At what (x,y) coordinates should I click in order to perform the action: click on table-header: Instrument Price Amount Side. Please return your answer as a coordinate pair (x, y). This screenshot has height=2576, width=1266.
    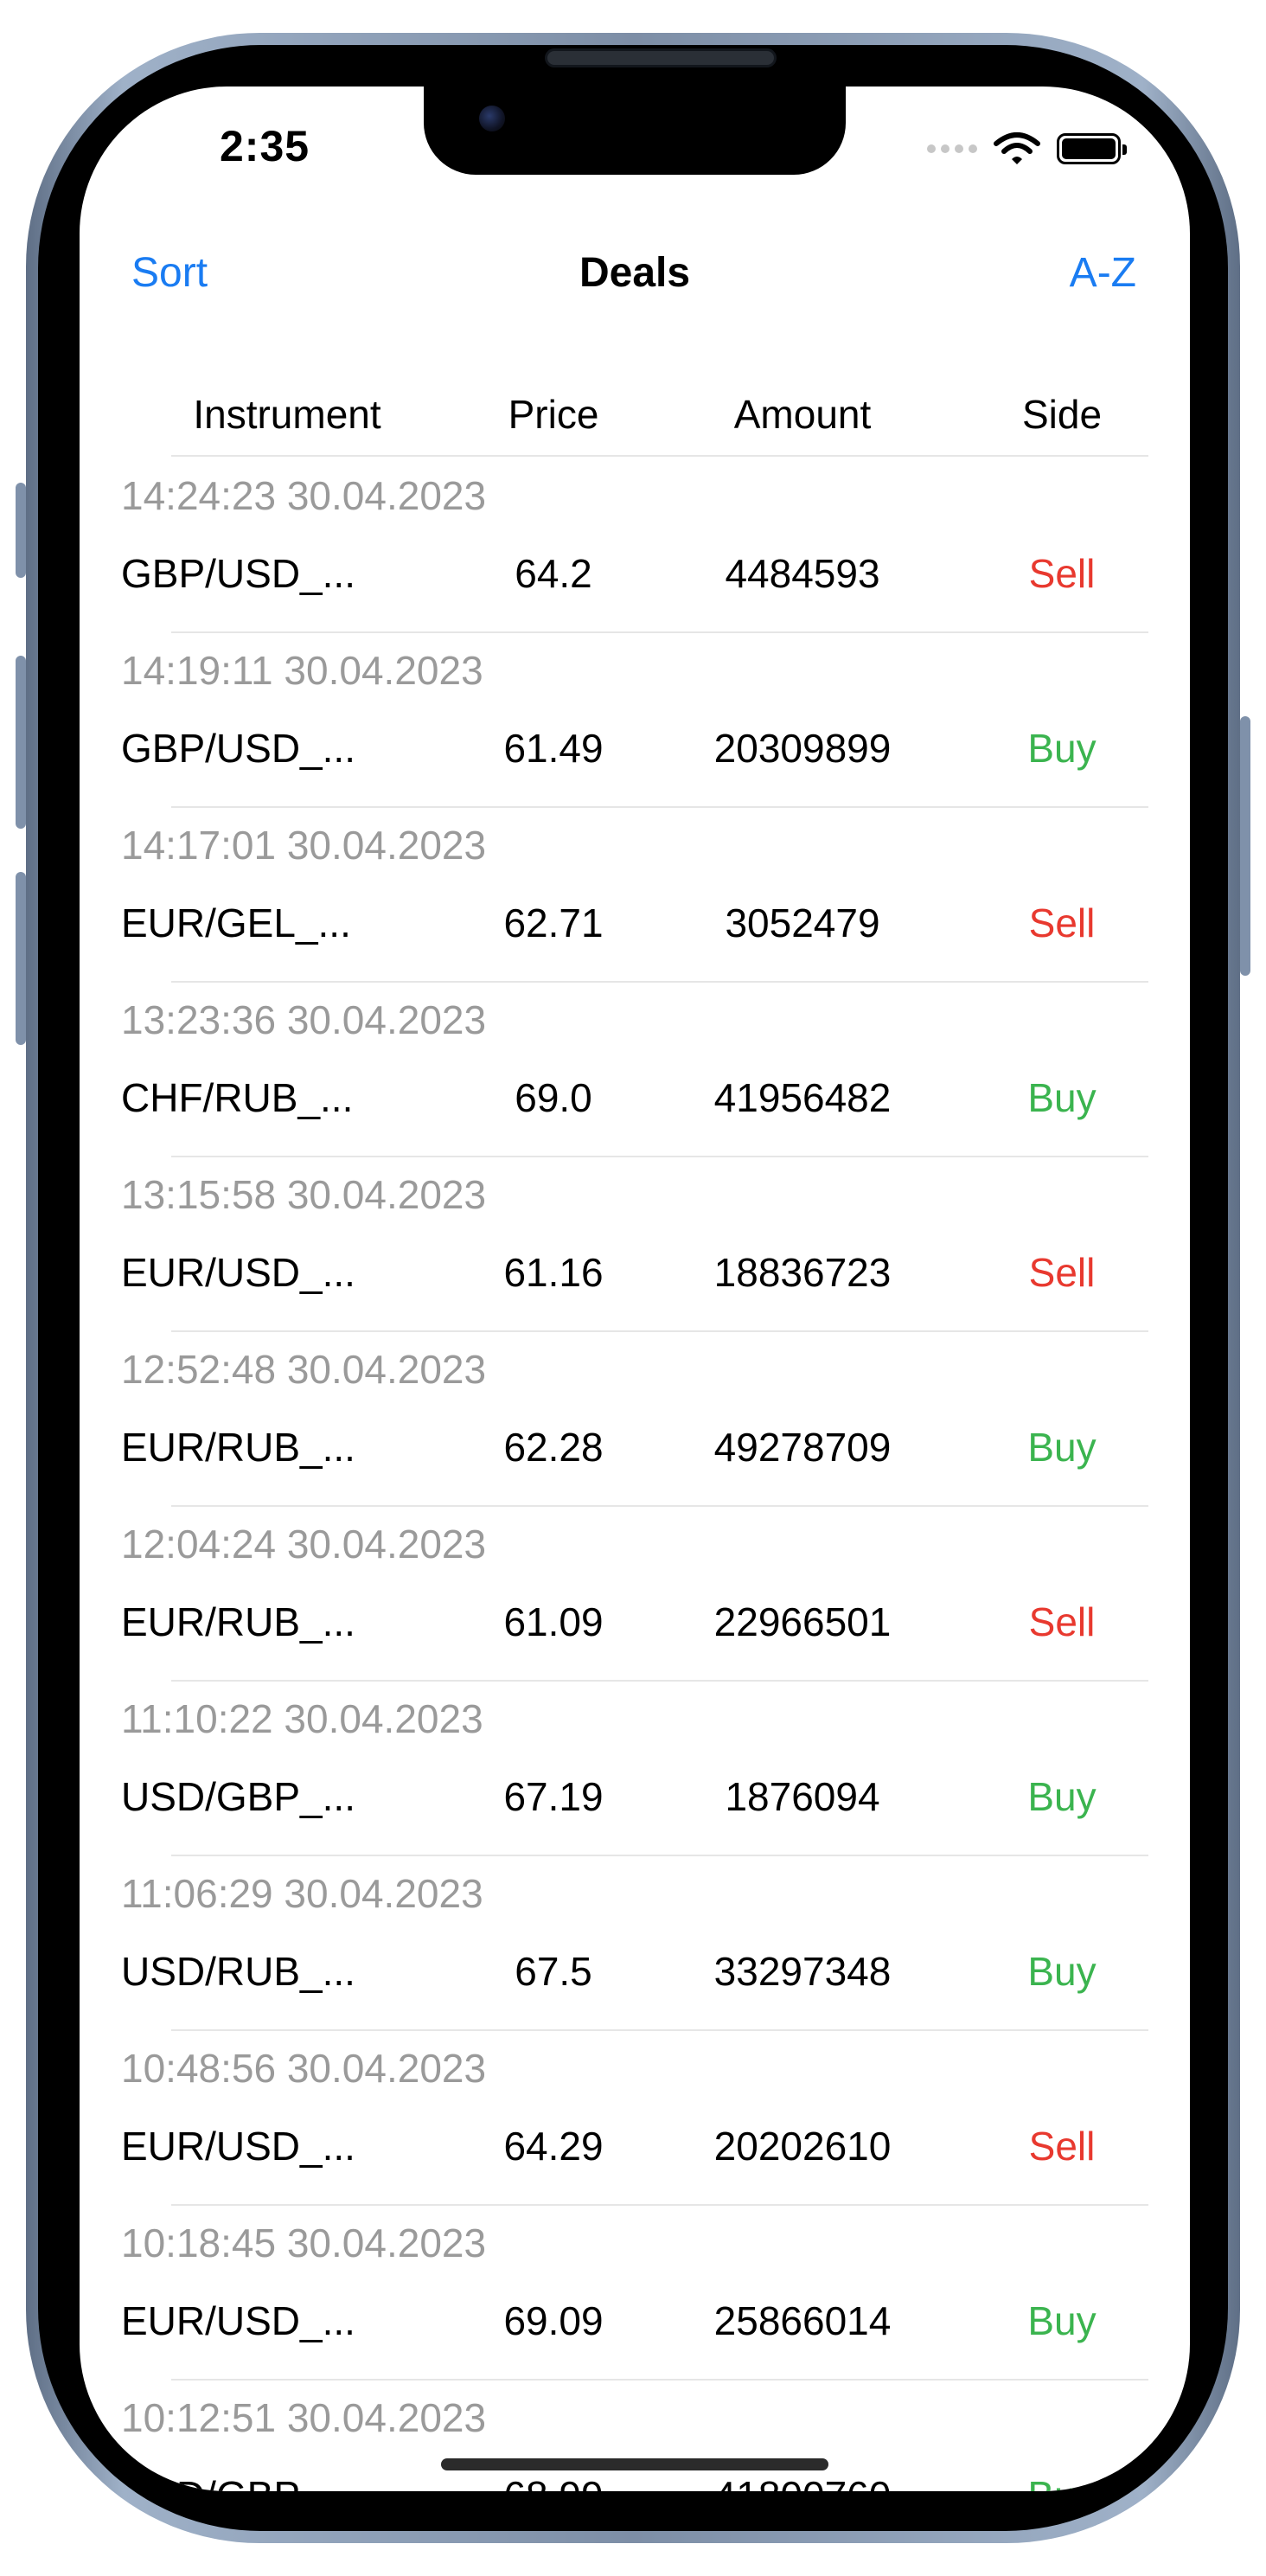
    Looking at the image, I should click on (635, 424).